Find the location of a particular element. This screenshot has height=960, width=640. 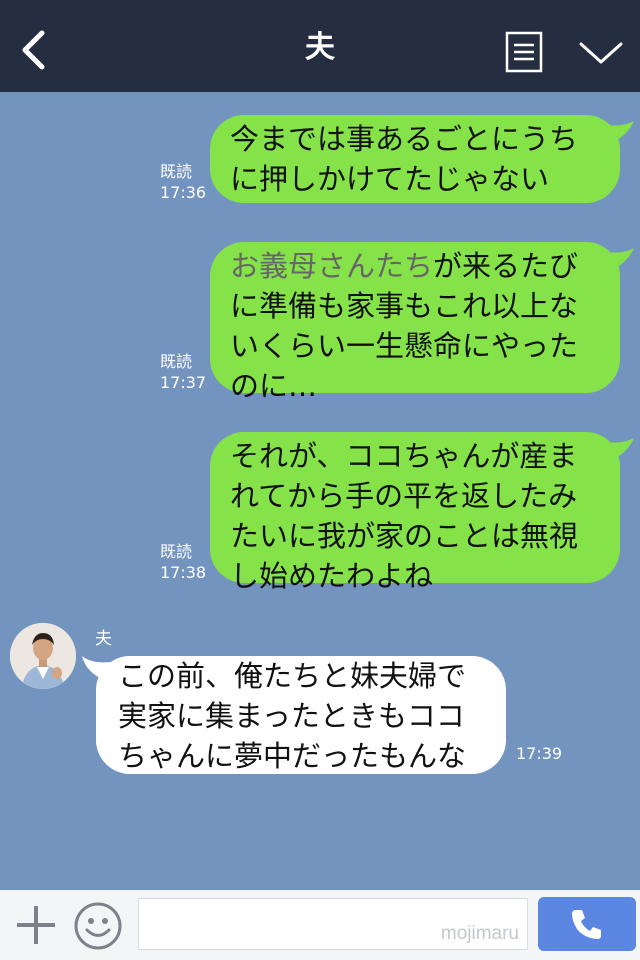

message-line: この前、俺たちと妹夫婦で is located at coordinates (292, 676).